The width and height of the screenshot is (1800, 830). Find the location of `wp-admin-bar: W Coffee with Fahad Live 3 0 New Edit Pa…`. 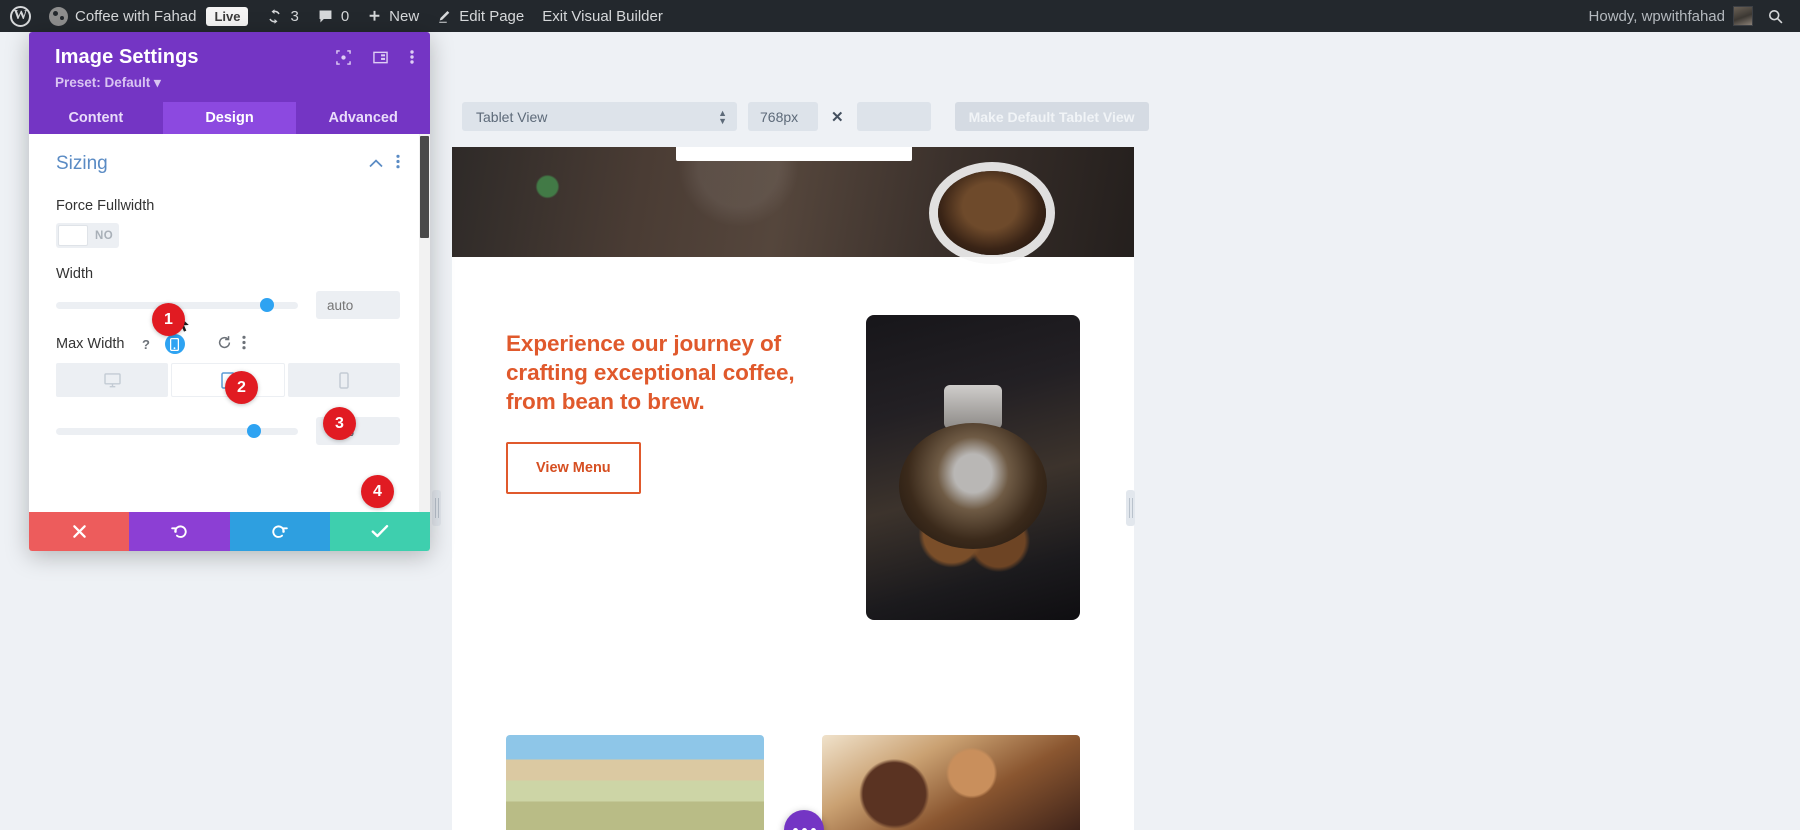

wp-admin-bar: W Coffee with Fahad Live 3 0 New Edit Pa… is located at coordinates (900, 16).